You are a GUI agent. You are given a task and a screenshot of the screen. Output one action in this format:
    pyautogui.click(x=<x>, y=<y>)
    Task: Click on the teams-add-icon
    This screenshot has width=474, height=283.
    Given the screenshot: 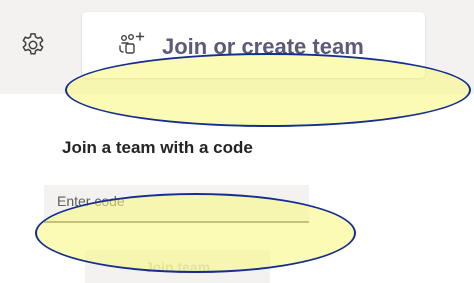 What is the action you would take?
    pyautogui.click(x=132, y=43)
    